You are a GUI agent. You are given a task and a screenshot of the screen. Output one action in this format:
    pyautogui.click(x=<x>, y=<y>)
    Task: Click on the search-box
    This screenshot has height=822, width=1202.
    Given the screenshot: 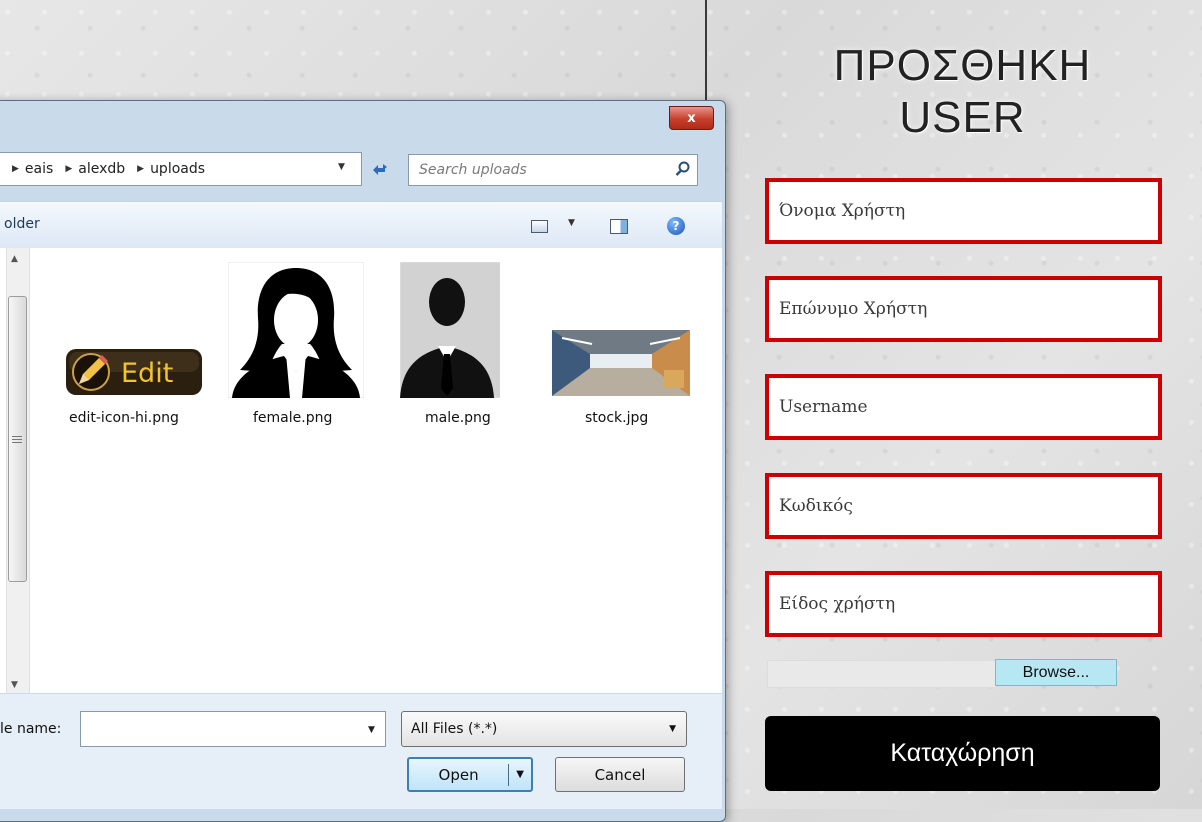 What is the action you would take?
    pyautogui.click(x=553, y=170)
    